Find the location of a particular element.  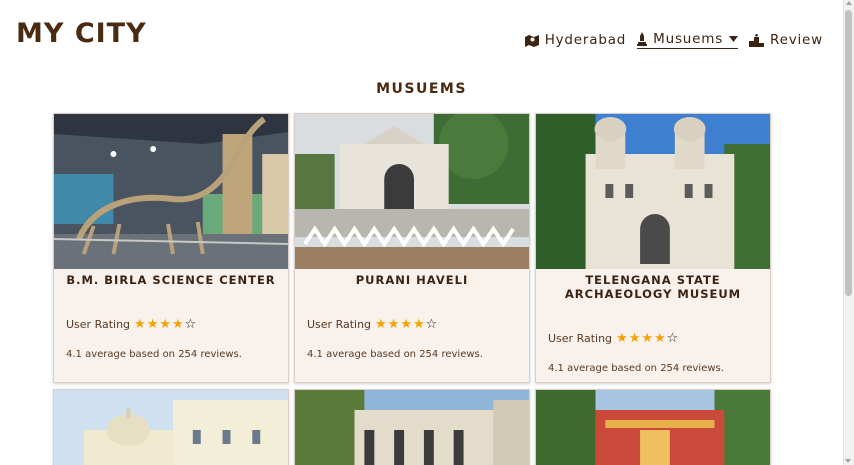

museum-photo-palace is located at coordinates (412, 427).